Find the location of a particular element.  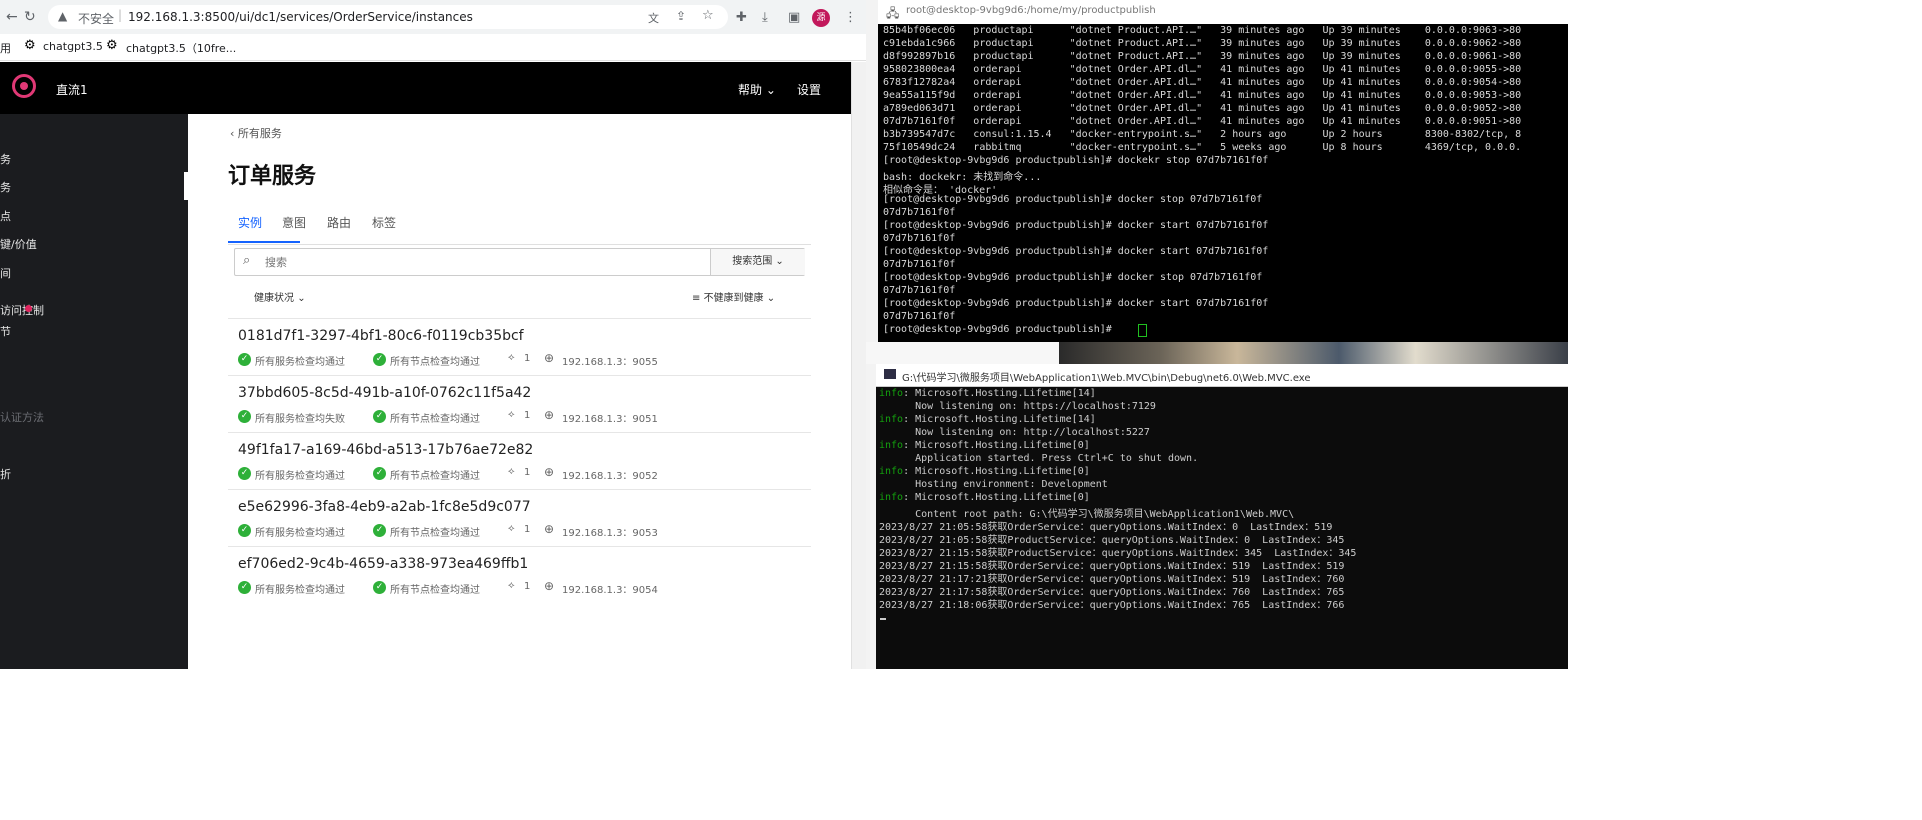

instance-id: e5e62996-3fa8-4eb9-a2ab-1fc8e5d9c077 is located at coordinates (384, 507).